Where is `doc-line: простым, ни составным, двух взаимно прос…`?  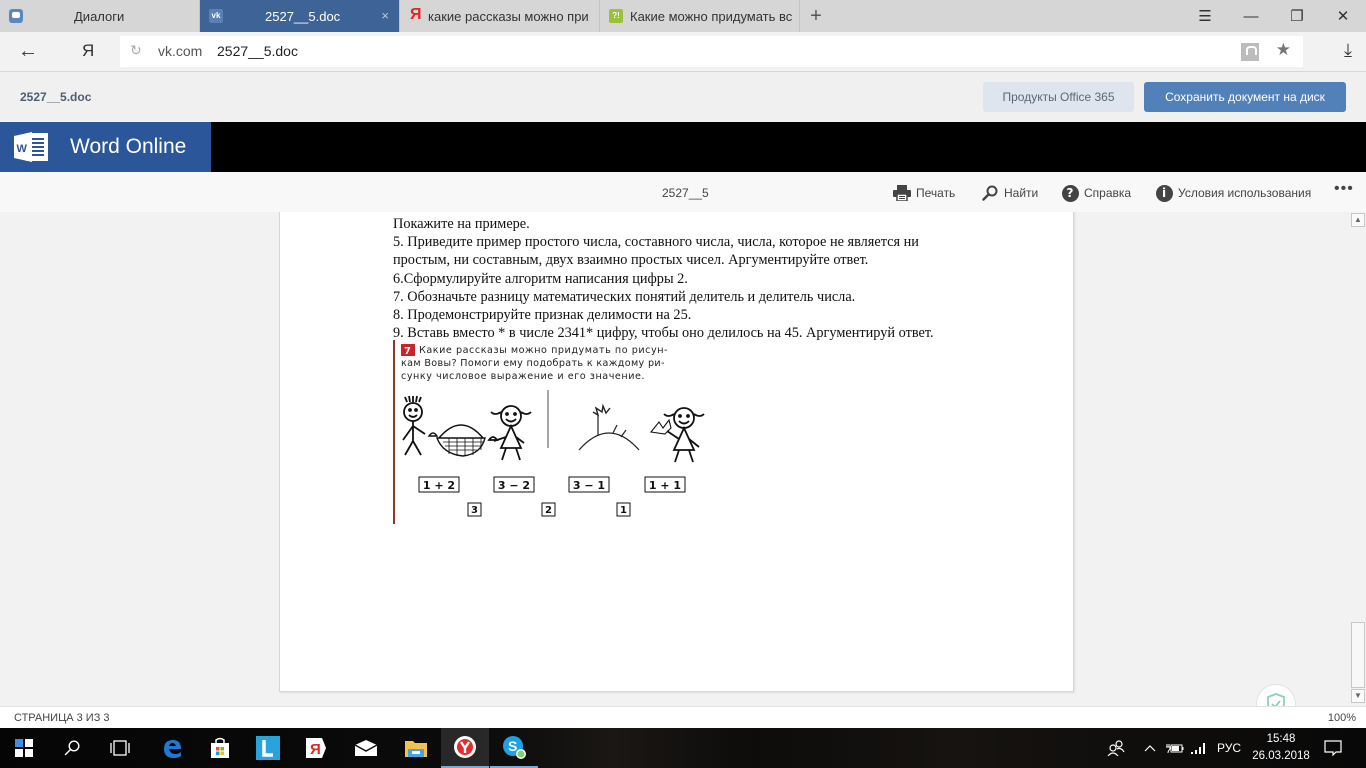
doc-line: простым, ни составным, двух взаимно прос… is located at coordinates (631, 260).